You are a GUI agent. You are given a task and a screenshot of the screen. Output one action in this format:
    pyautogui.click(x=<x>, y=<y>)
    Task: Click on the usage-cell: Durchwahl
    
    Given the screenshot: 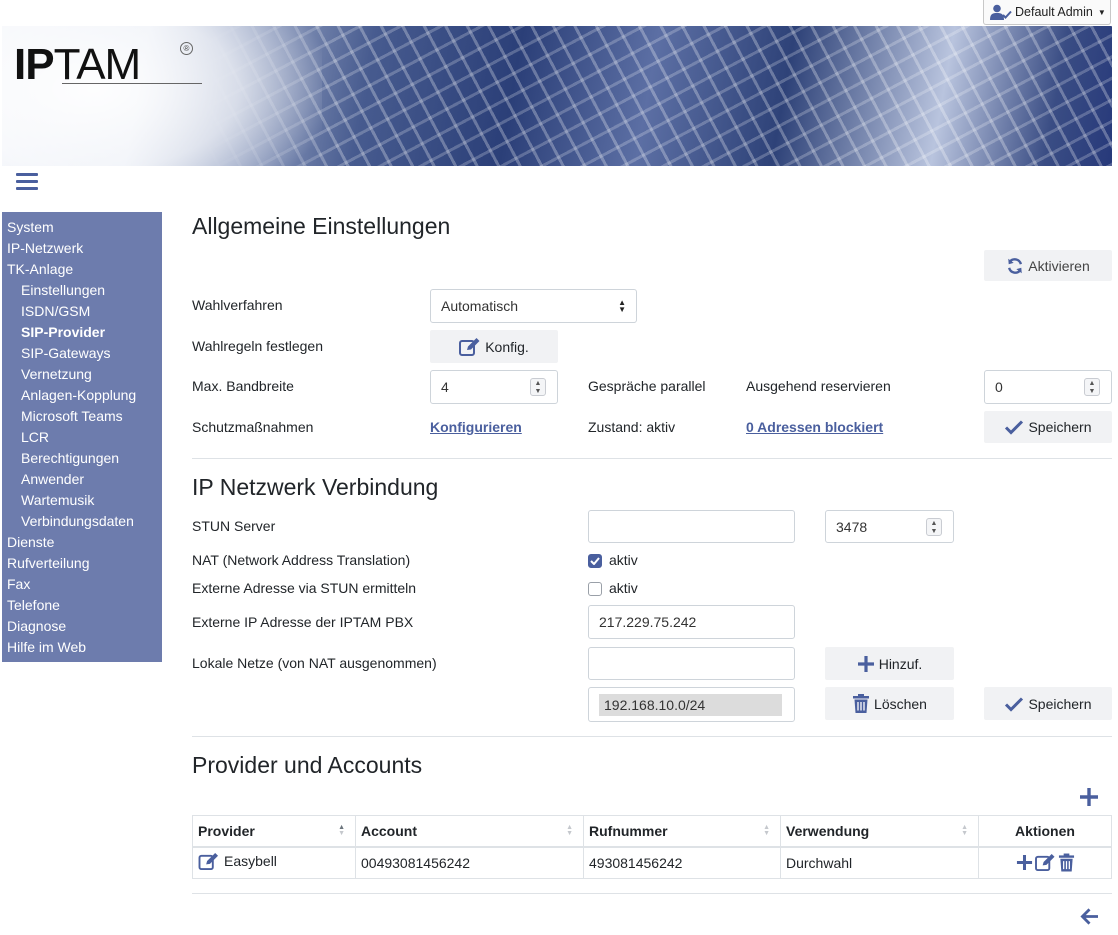 What is the action you would take?
    pyautogui.click(x=879, y=862)
    